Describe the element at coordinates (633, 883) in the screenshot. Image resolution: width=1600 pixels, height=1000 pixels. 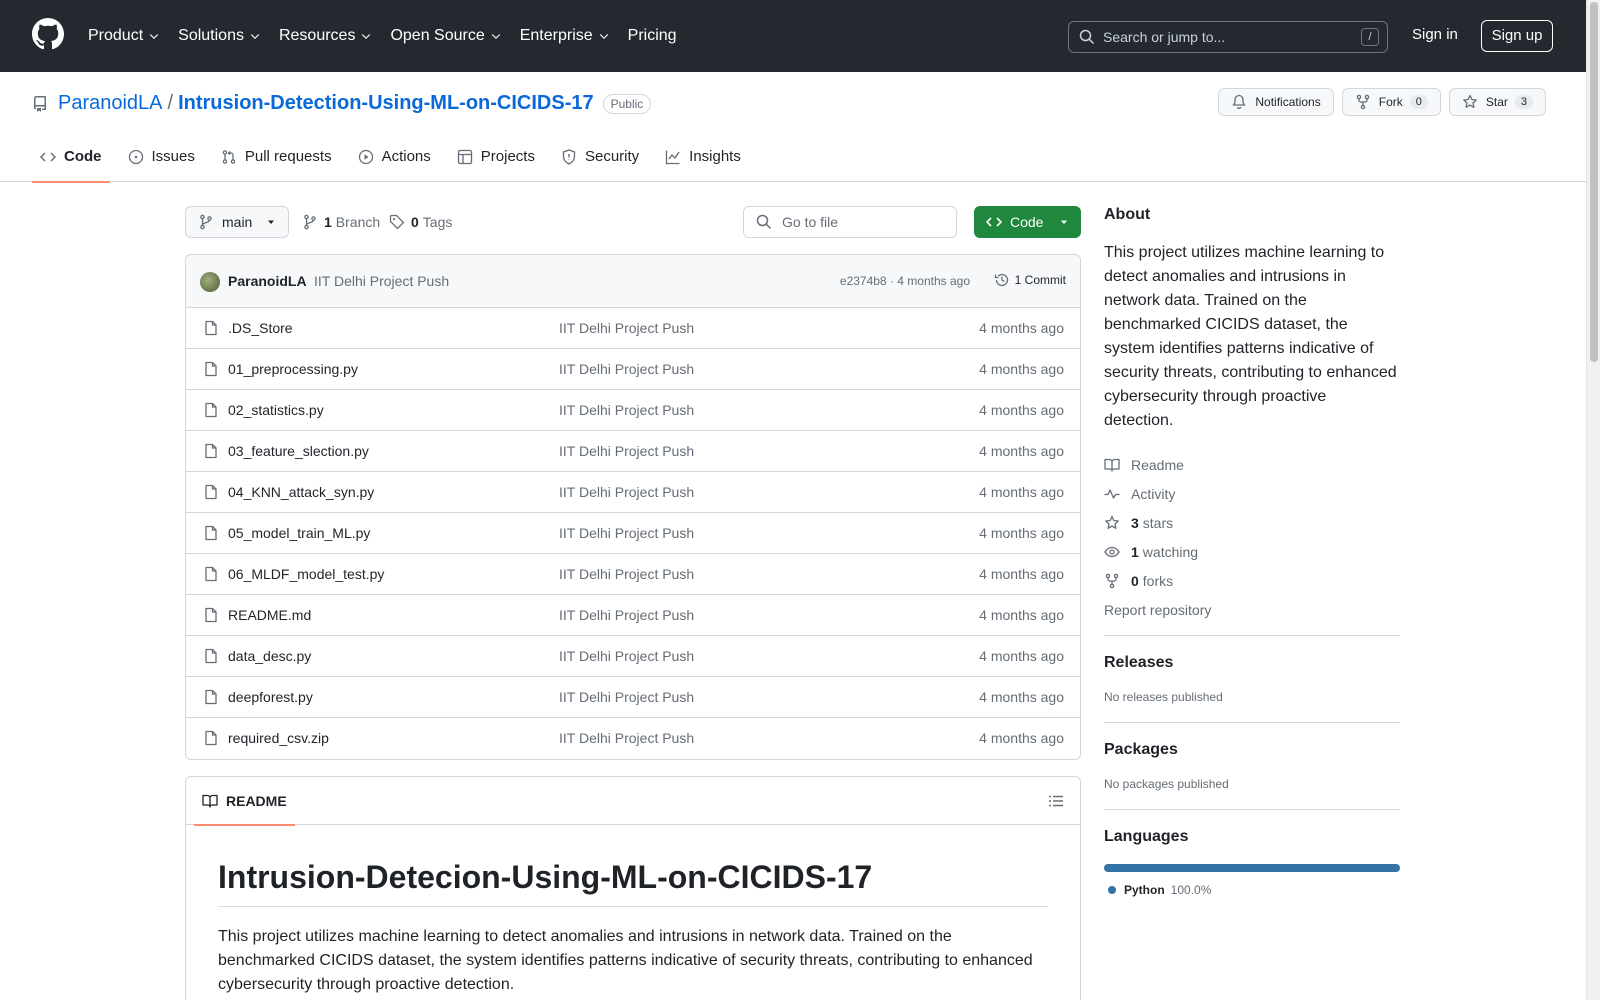
I see `readme-title: Intrusion-Detecion-Using-ML-on-CICIDS-17` at that location.